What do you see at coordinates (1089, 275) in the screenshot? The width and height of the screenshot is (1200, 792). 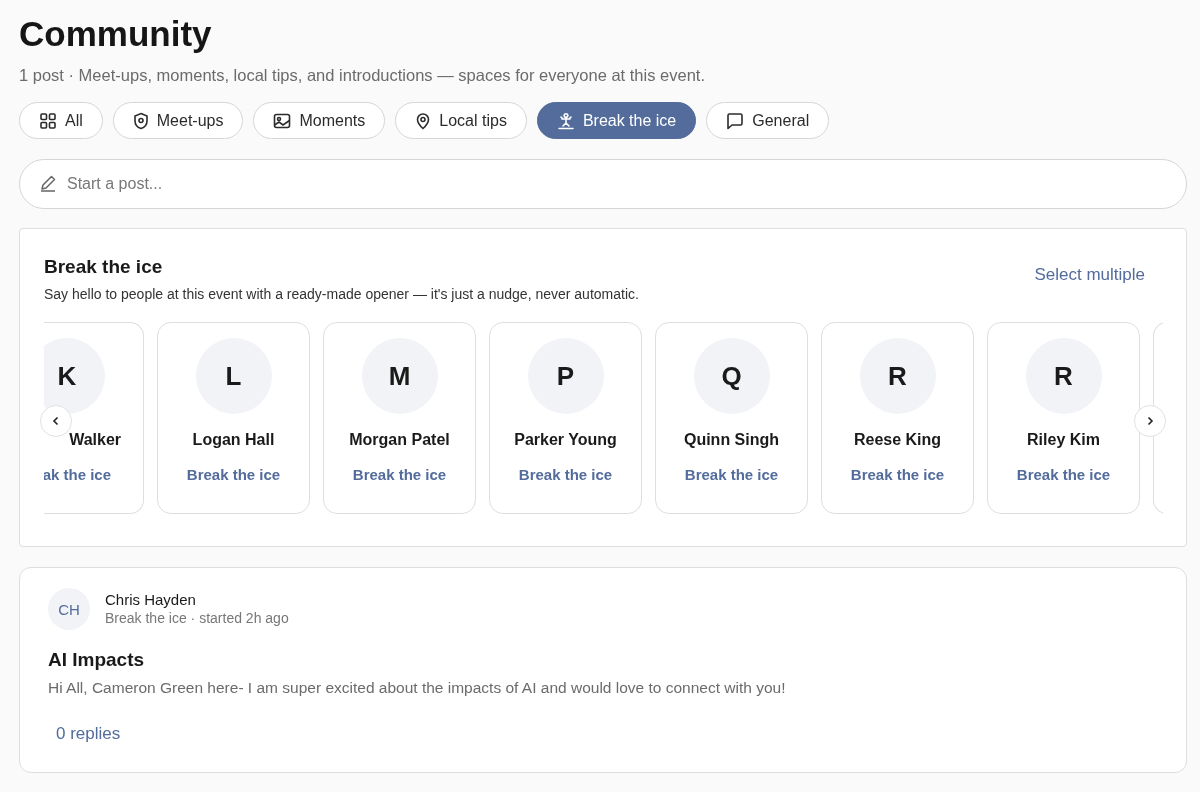 I see `select-multiple-link: Select multiple` at bounding box center [1089, 275].